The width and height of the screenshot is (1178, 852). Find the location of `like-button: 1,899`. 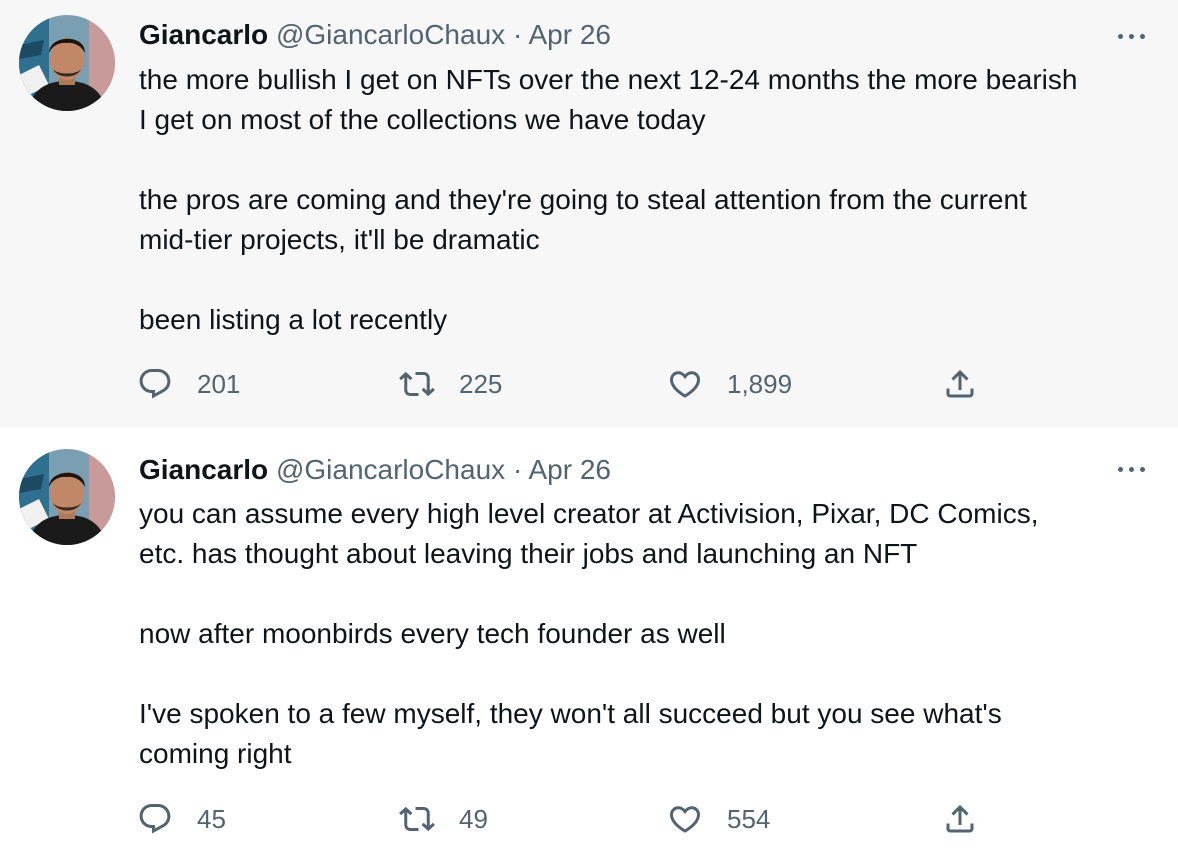

like-button: 1,899 is located at coordinates (729, 384).